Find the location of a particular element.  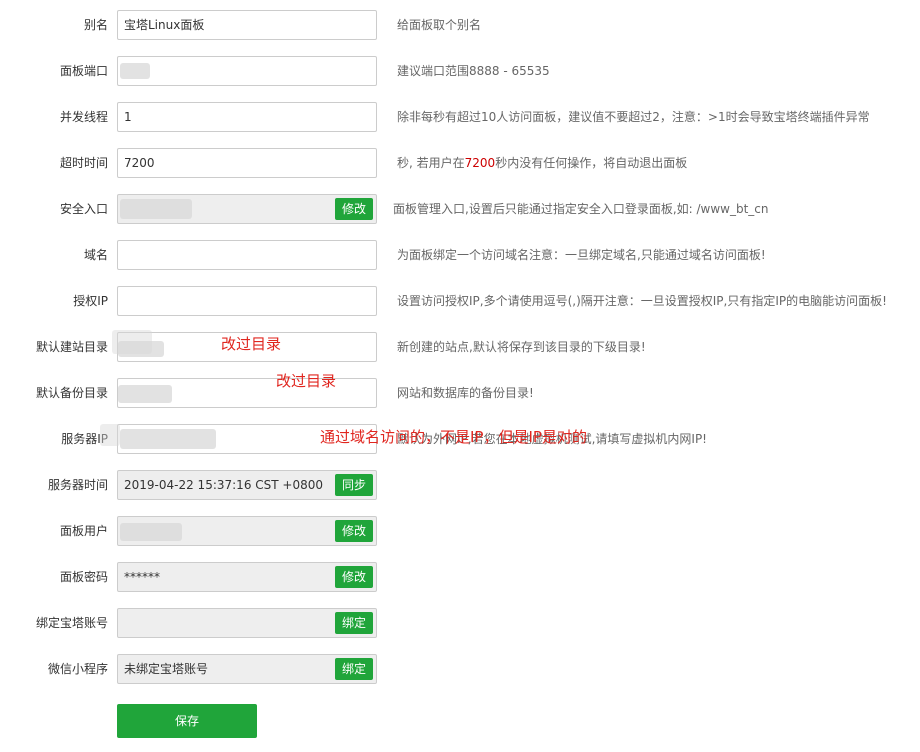

wechat-input: 未绑定宝塔账号 绑定 is located at coordinates (247, 669).